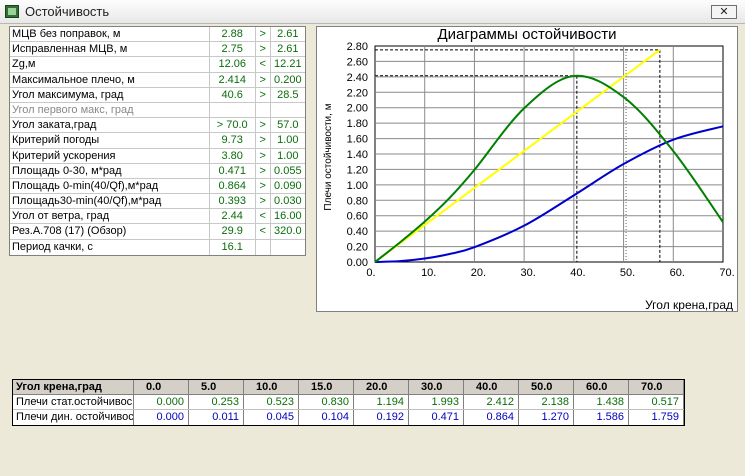 The image size is (745, 476). I want to click on criteria-value: 16.1, so click(233, 247).